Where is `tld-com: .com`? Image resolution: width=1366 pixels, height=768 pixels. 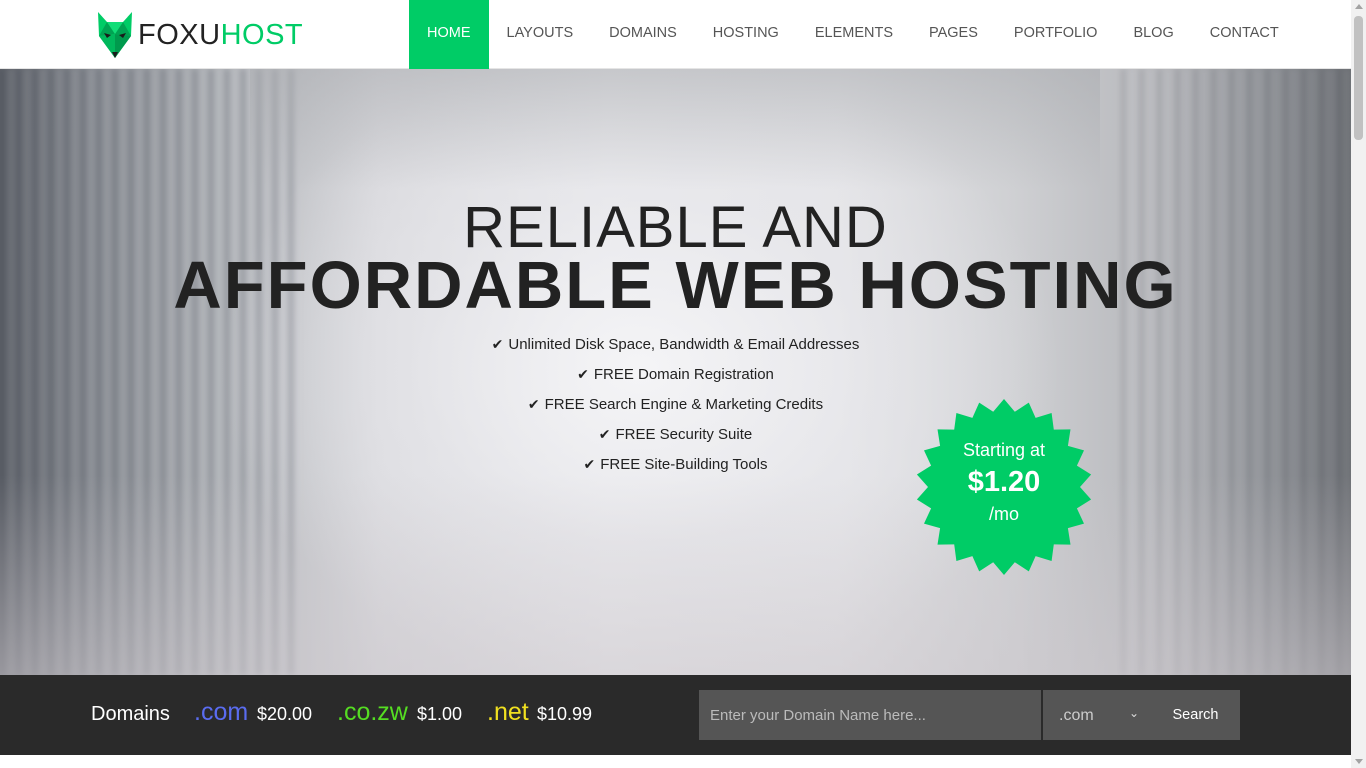 tld-com: .com is located at coordinates (221, 712).